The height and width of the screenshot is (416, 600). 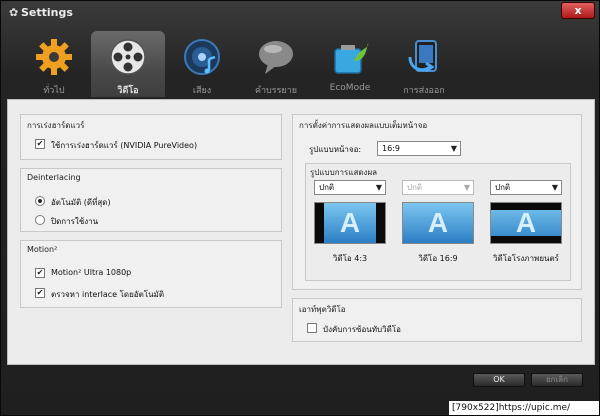 What do you see at coordinates (54, 57) in the screenshot?
I see `gear-icon` at bounding box center [54, 57].